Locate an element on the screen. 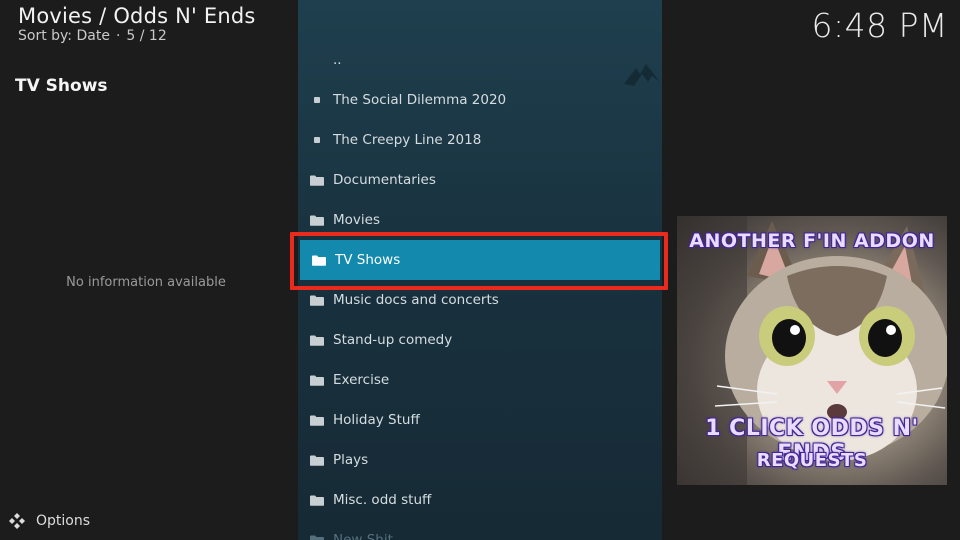 The width and height of the screenshot is (960, 540). list-item-holiday-stuff: Holiday Stuff is located at coordinates (480, 420).